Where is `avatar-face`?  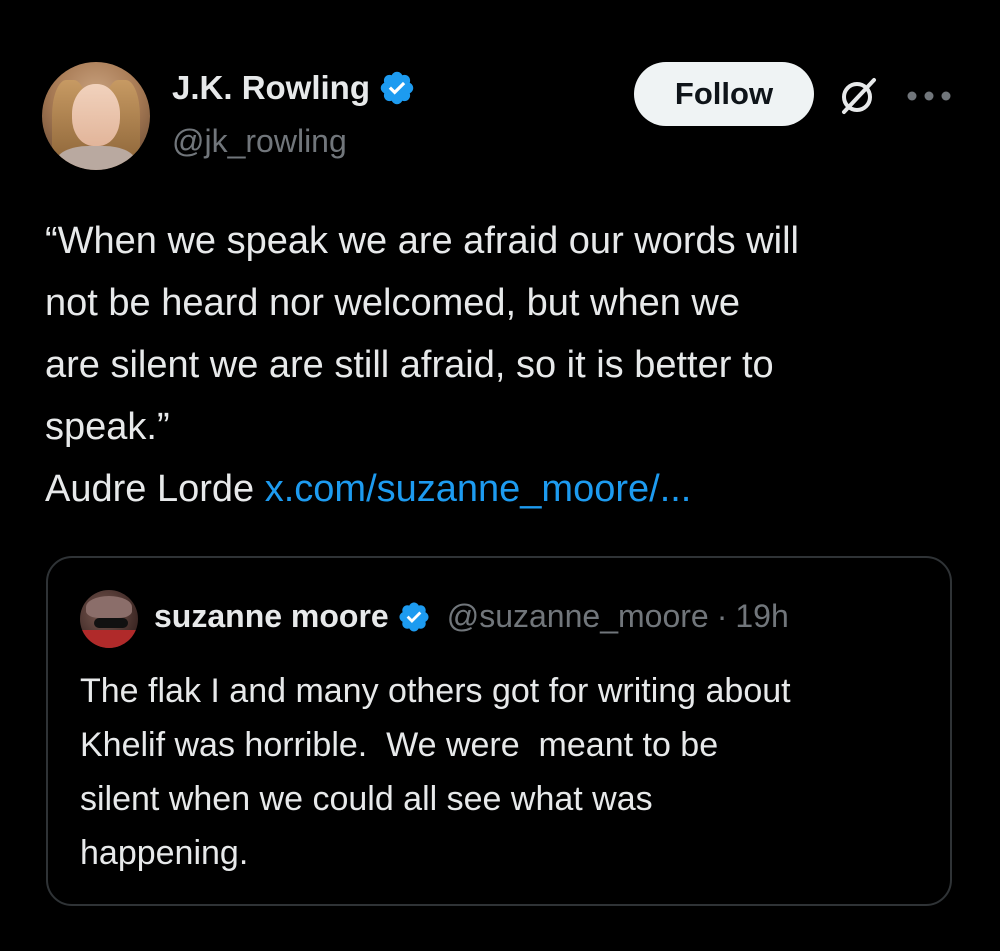
avatar-face is located at coordinates (96, 115).